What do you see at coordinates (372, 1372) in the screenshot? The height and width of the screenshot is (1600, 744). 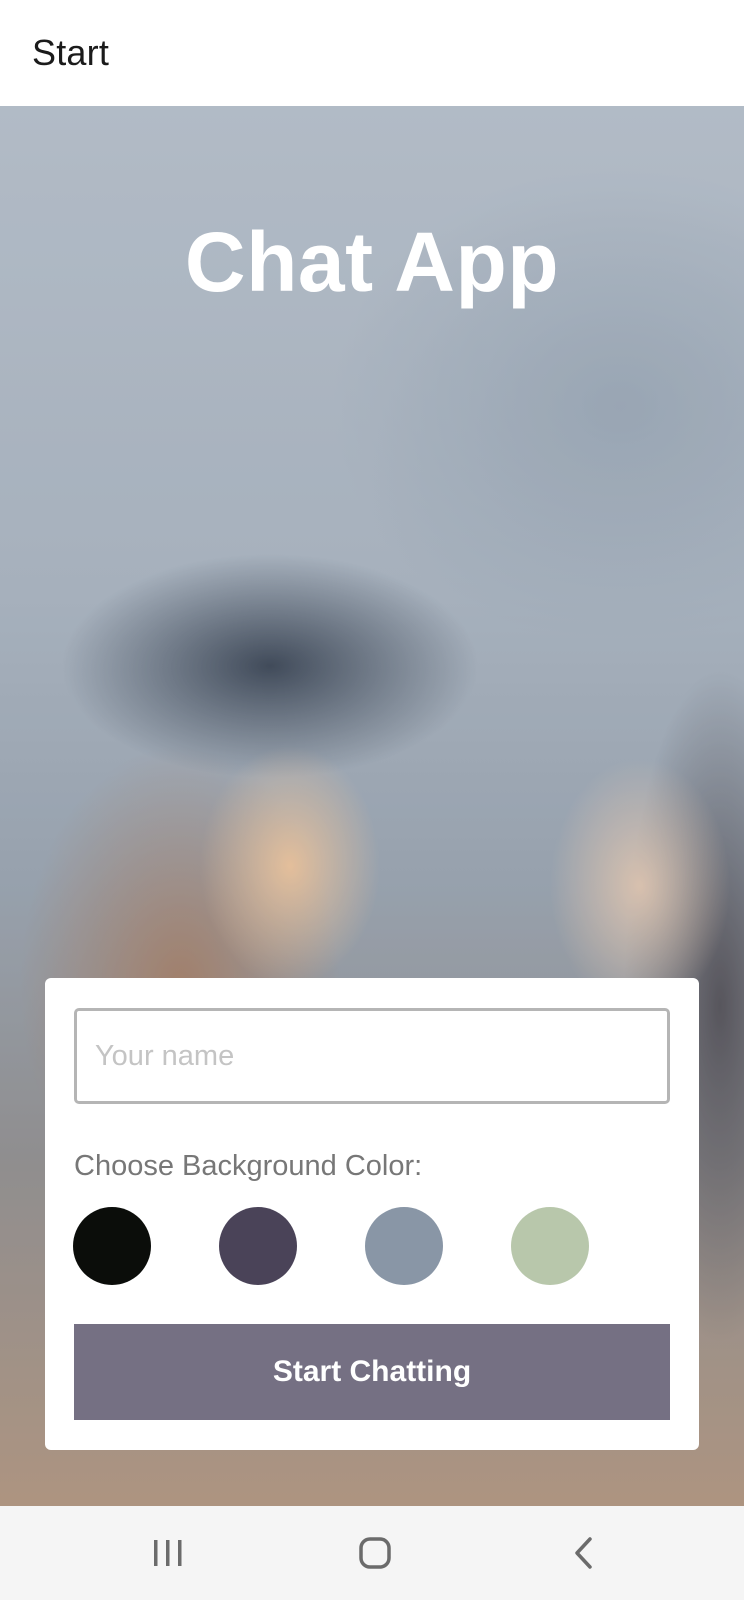 I see `start-chatting-button: Start Chatting` at bounding box center [372, 1372].